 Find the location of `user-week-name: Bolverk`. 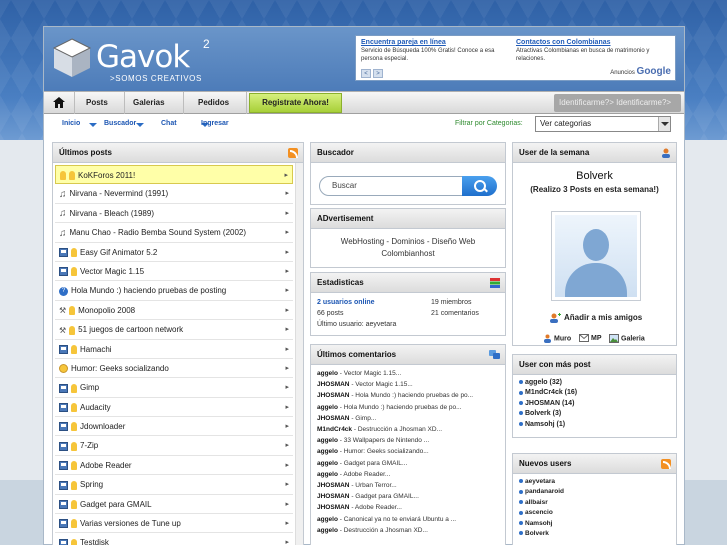

user-week-name: Bolverk is located at coordinates (594, 172).